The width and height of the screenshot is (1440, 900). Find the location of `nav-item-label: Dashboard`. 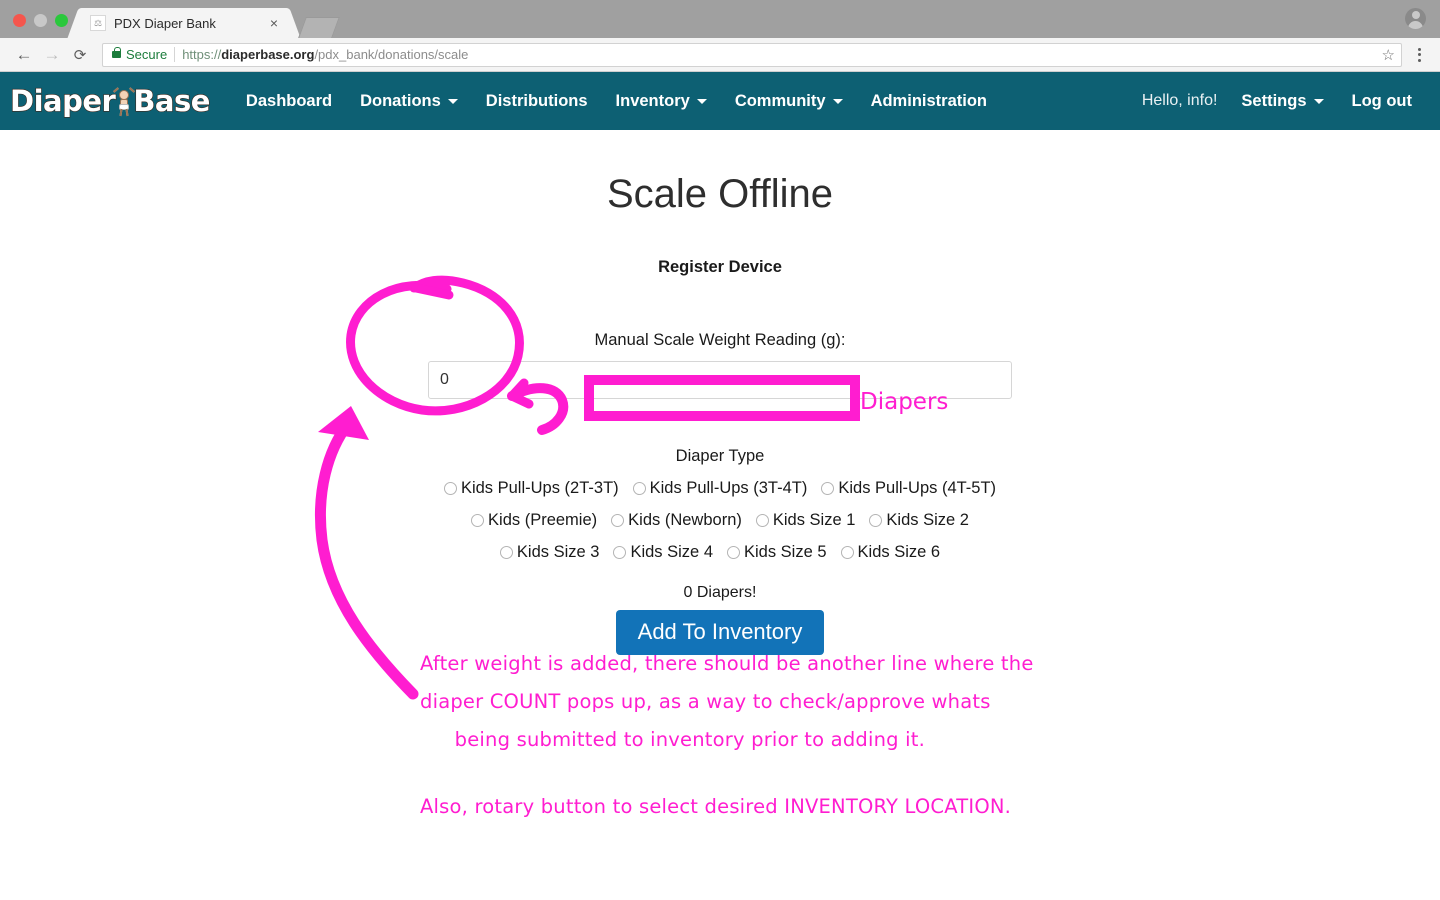

nav-item-label: Dashboard is located at coordinates (289, 100).